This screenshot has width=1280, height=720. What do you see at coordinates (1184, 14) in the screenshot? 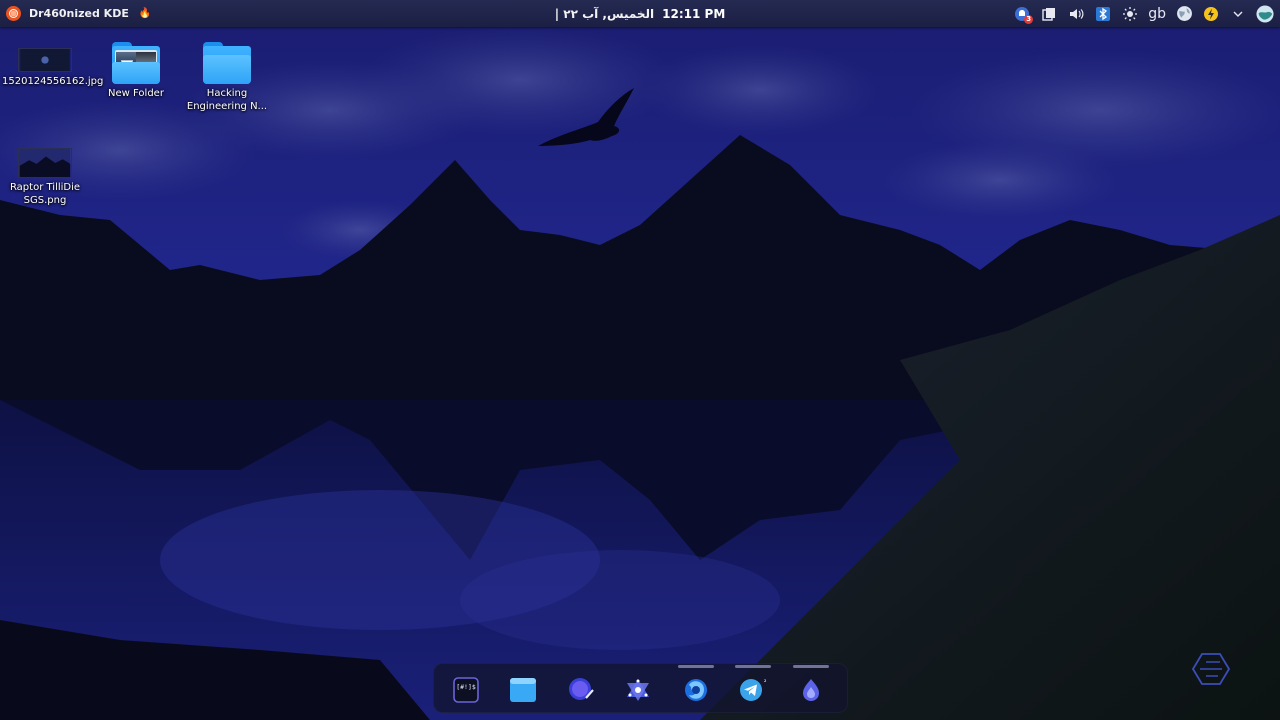
I see `network-globe-icon` at bounding box center [1184, 14].